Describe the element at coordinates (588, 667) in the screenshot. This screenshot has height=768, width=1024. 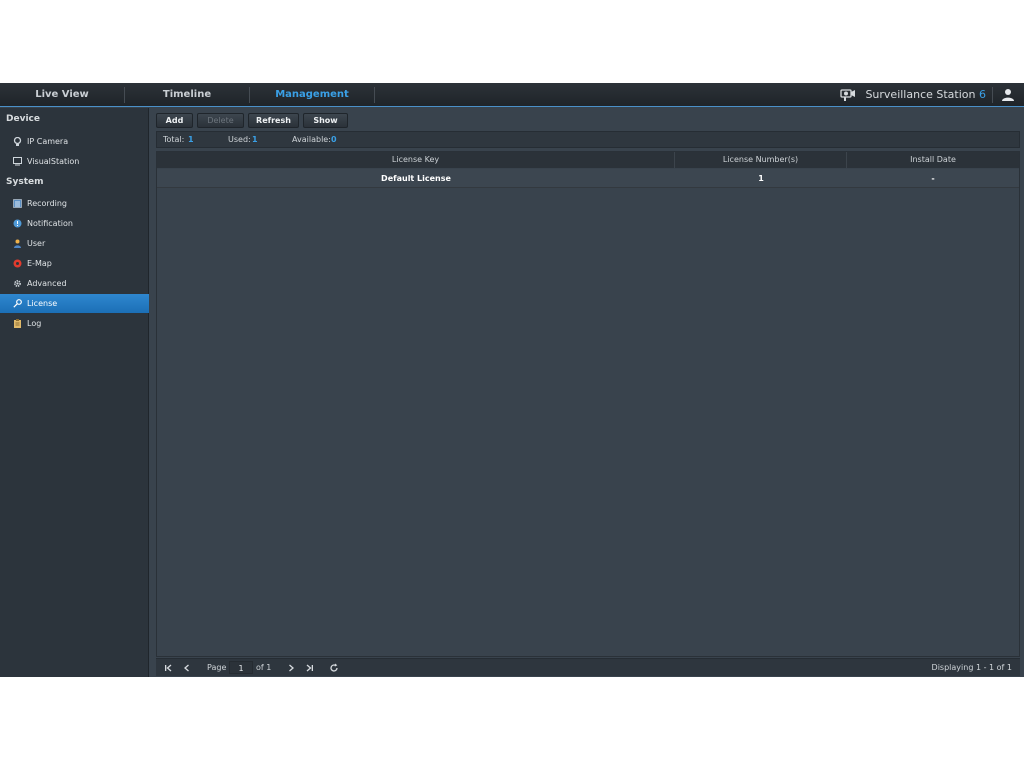
I see `pagination-bar: Page 1 of 1 Displaying 1 - 1 of 1` at that location.